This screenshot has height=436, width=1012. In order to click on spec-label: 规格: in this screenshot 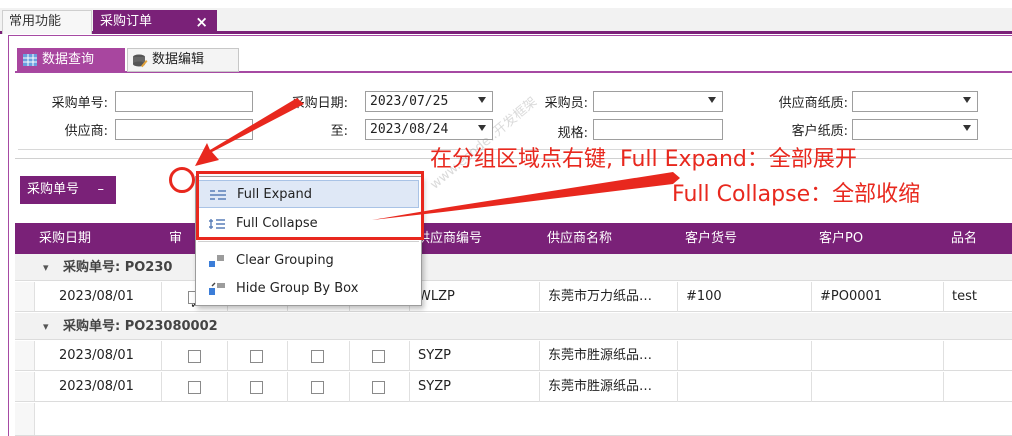, I will do `click(572, 133)`.